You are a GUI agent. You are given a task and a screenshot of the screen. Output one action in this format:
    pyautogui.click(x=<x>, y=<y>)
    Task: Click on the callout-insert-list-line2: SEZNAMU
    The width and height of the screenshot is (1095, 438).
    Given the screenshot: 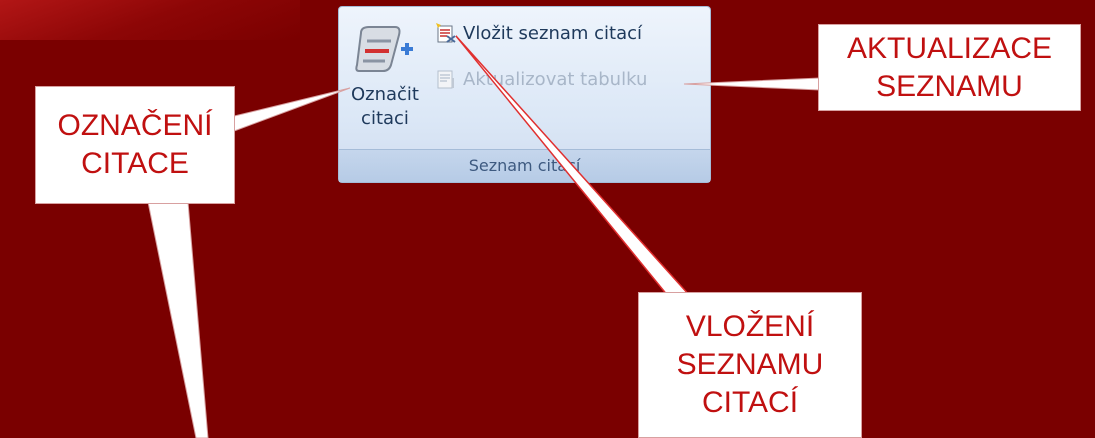 What is the action you would take?
    pyautogui.click(x=750, y=364)
    